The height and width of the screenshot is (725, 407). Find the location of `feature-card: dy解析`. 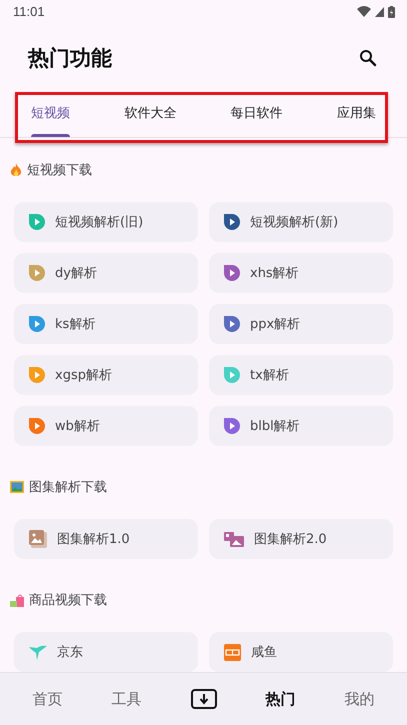

feature-card: dy解析 is located at coordinates (106, 273).